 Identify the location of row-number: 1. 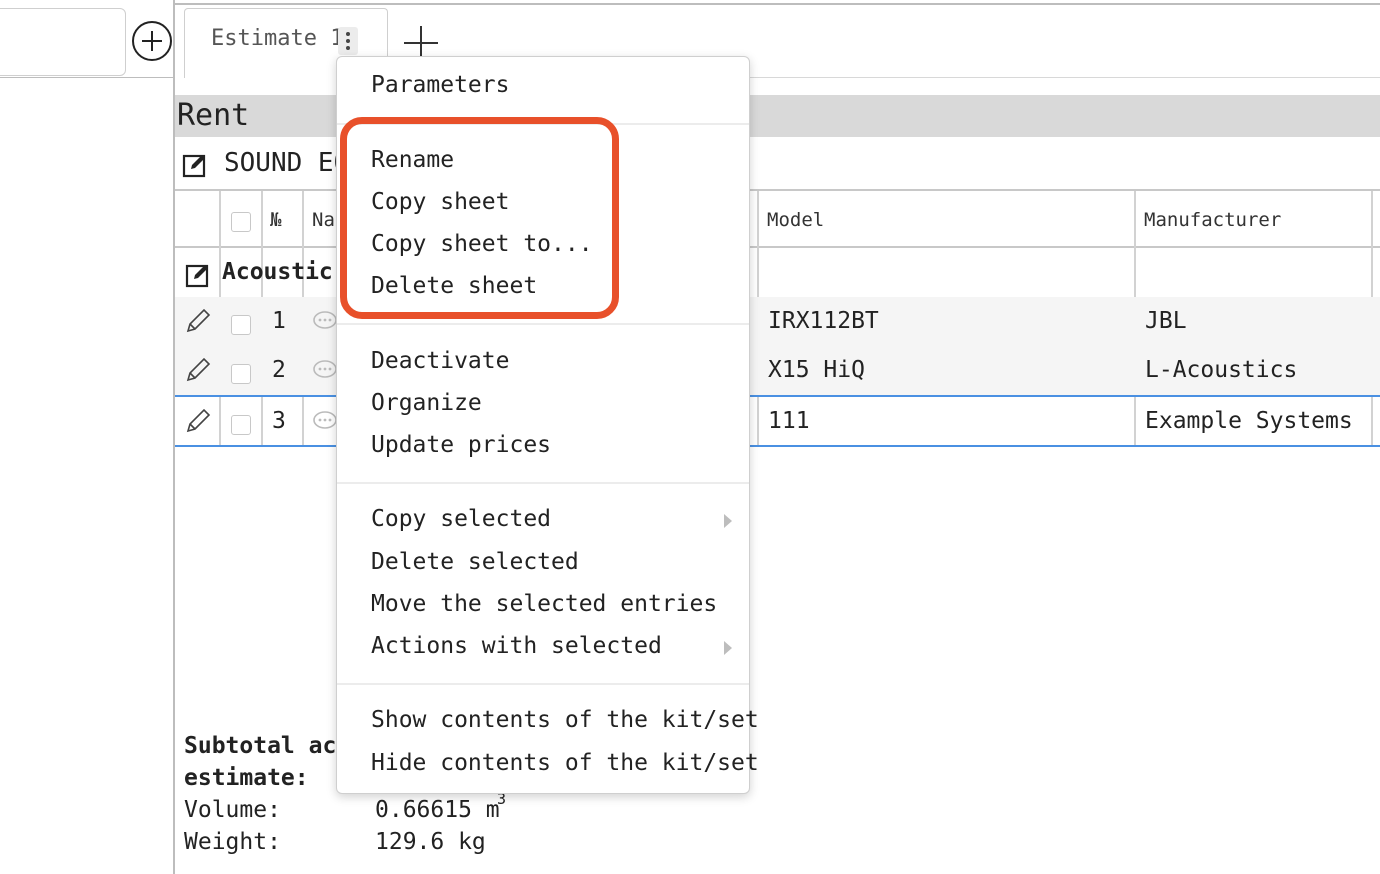
(279, 321).